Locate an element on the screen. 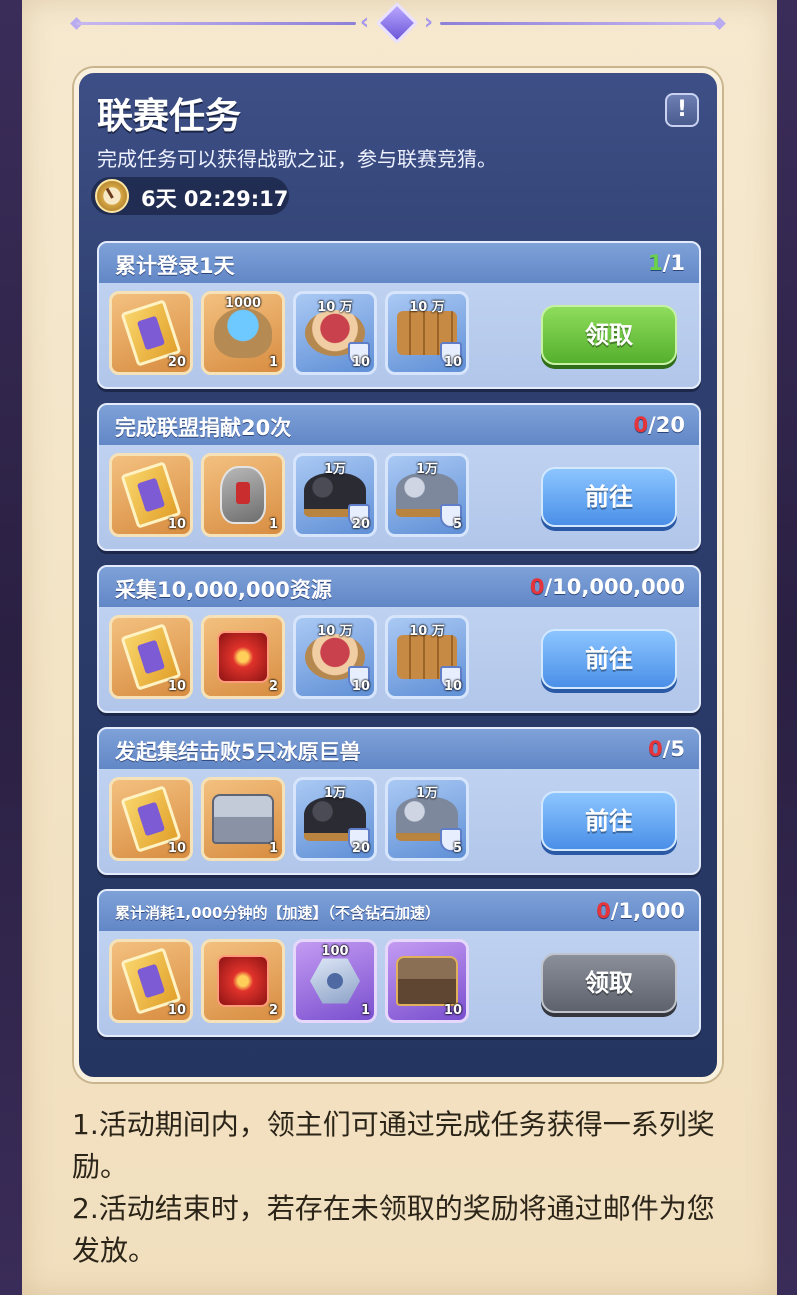 The image size is (797, 1295). task-name: 累计消耗1,000分钟的【加速】（不含钻石加速） is located at coordinates (277, 913).